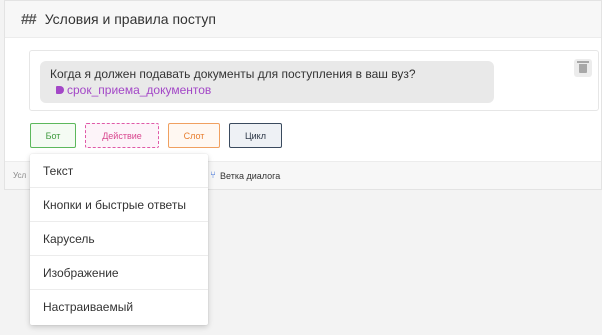 The image size is (602, 335). Describe the element at coordinates (122, 135) in the screenshot. I see `action-button: Действие` at that location.